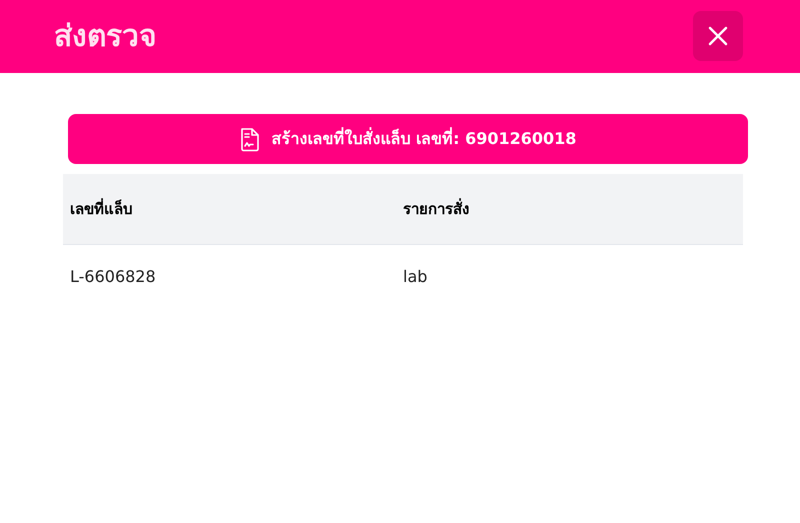 The image size is (800, 523). Describe the element at coordinates (105, 37) in the screenshot. I see `dialog-title: ส่งตรวจ` at that location.